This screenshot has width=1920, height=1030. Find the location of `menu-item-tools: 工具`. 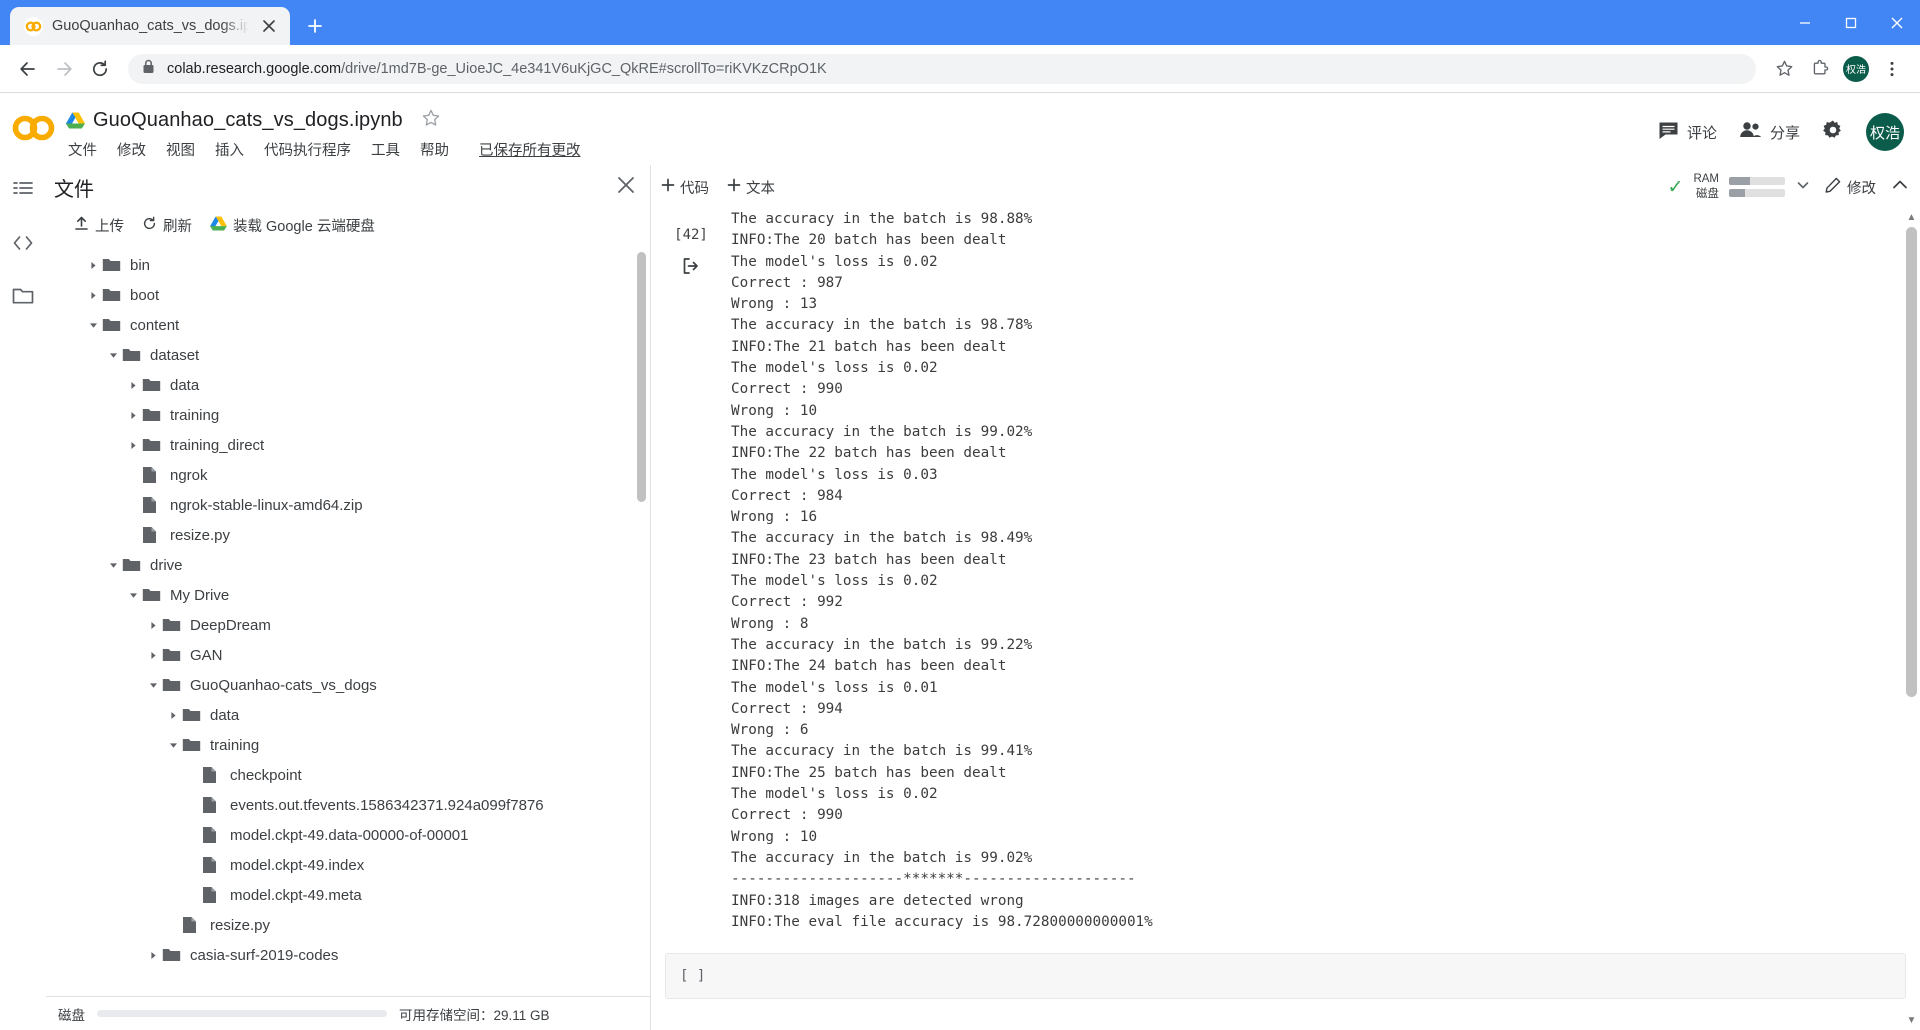

menu-item-tools: 工具 is located at coordinates (385, 149).